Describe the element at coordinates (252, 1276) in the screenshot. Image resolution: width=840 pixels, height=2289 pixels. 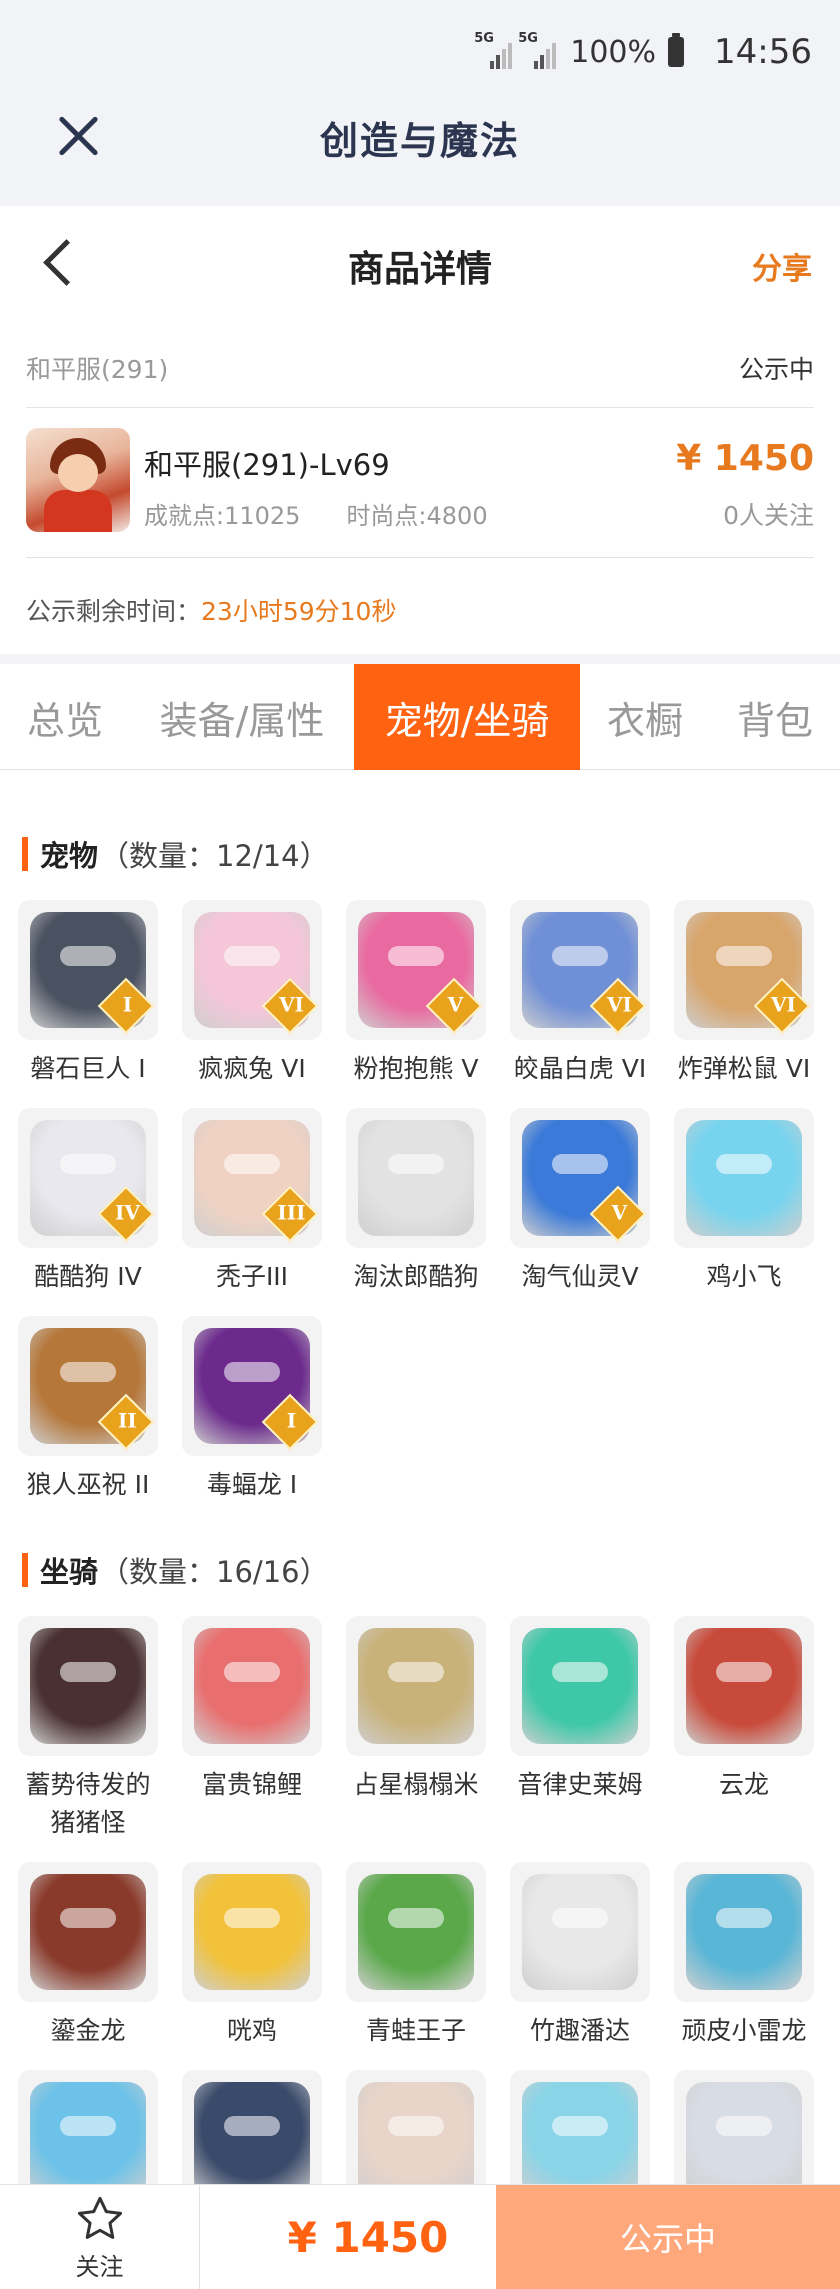
I see `pet-name: 秃子III` at that location.